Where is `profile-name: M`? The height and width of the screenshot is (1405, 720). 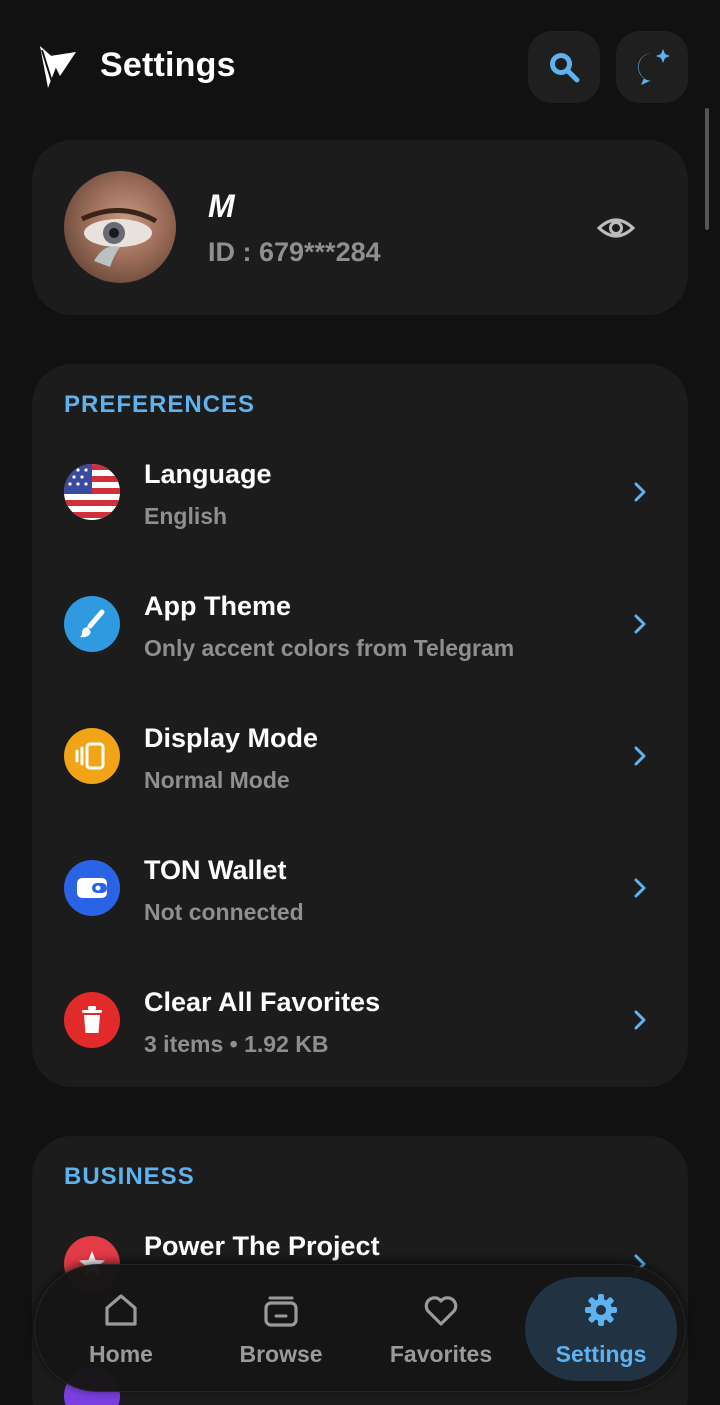 profile-name: M is located at coordinates (221, 206).